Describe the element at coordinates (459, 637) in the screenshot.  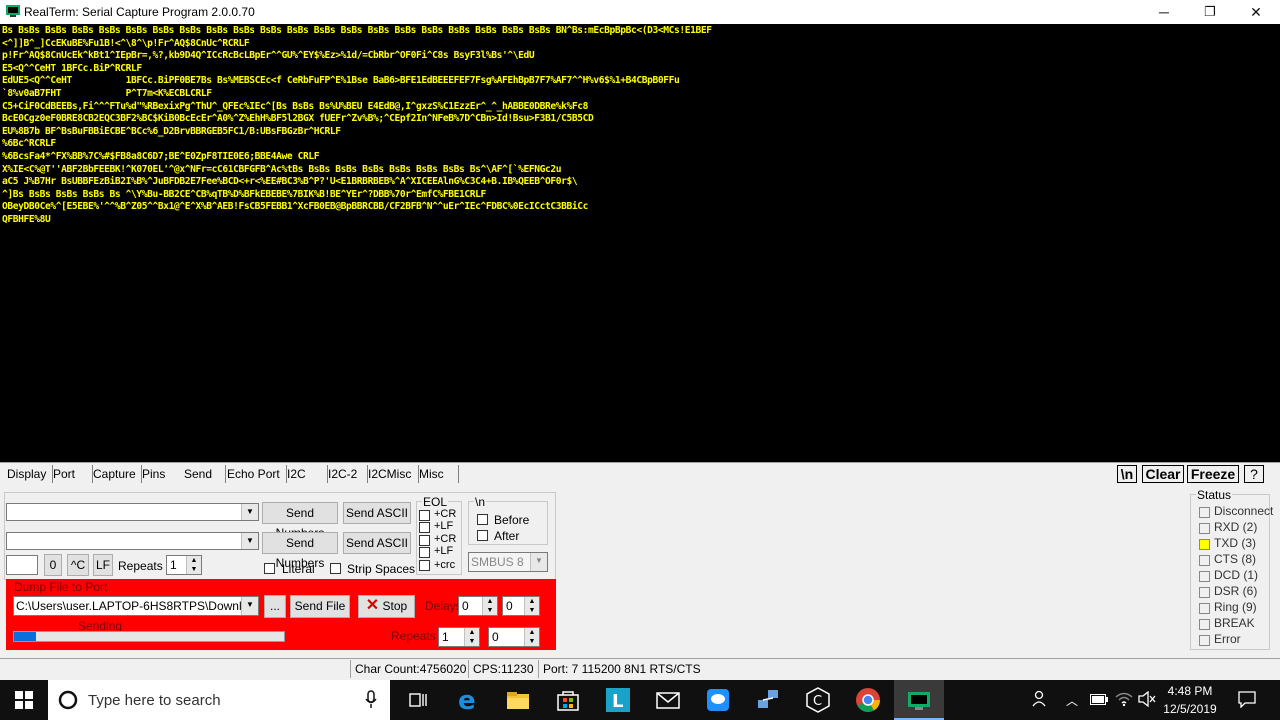
I see `repeat-spinner-1: 1 ▲ ▼` at that location.